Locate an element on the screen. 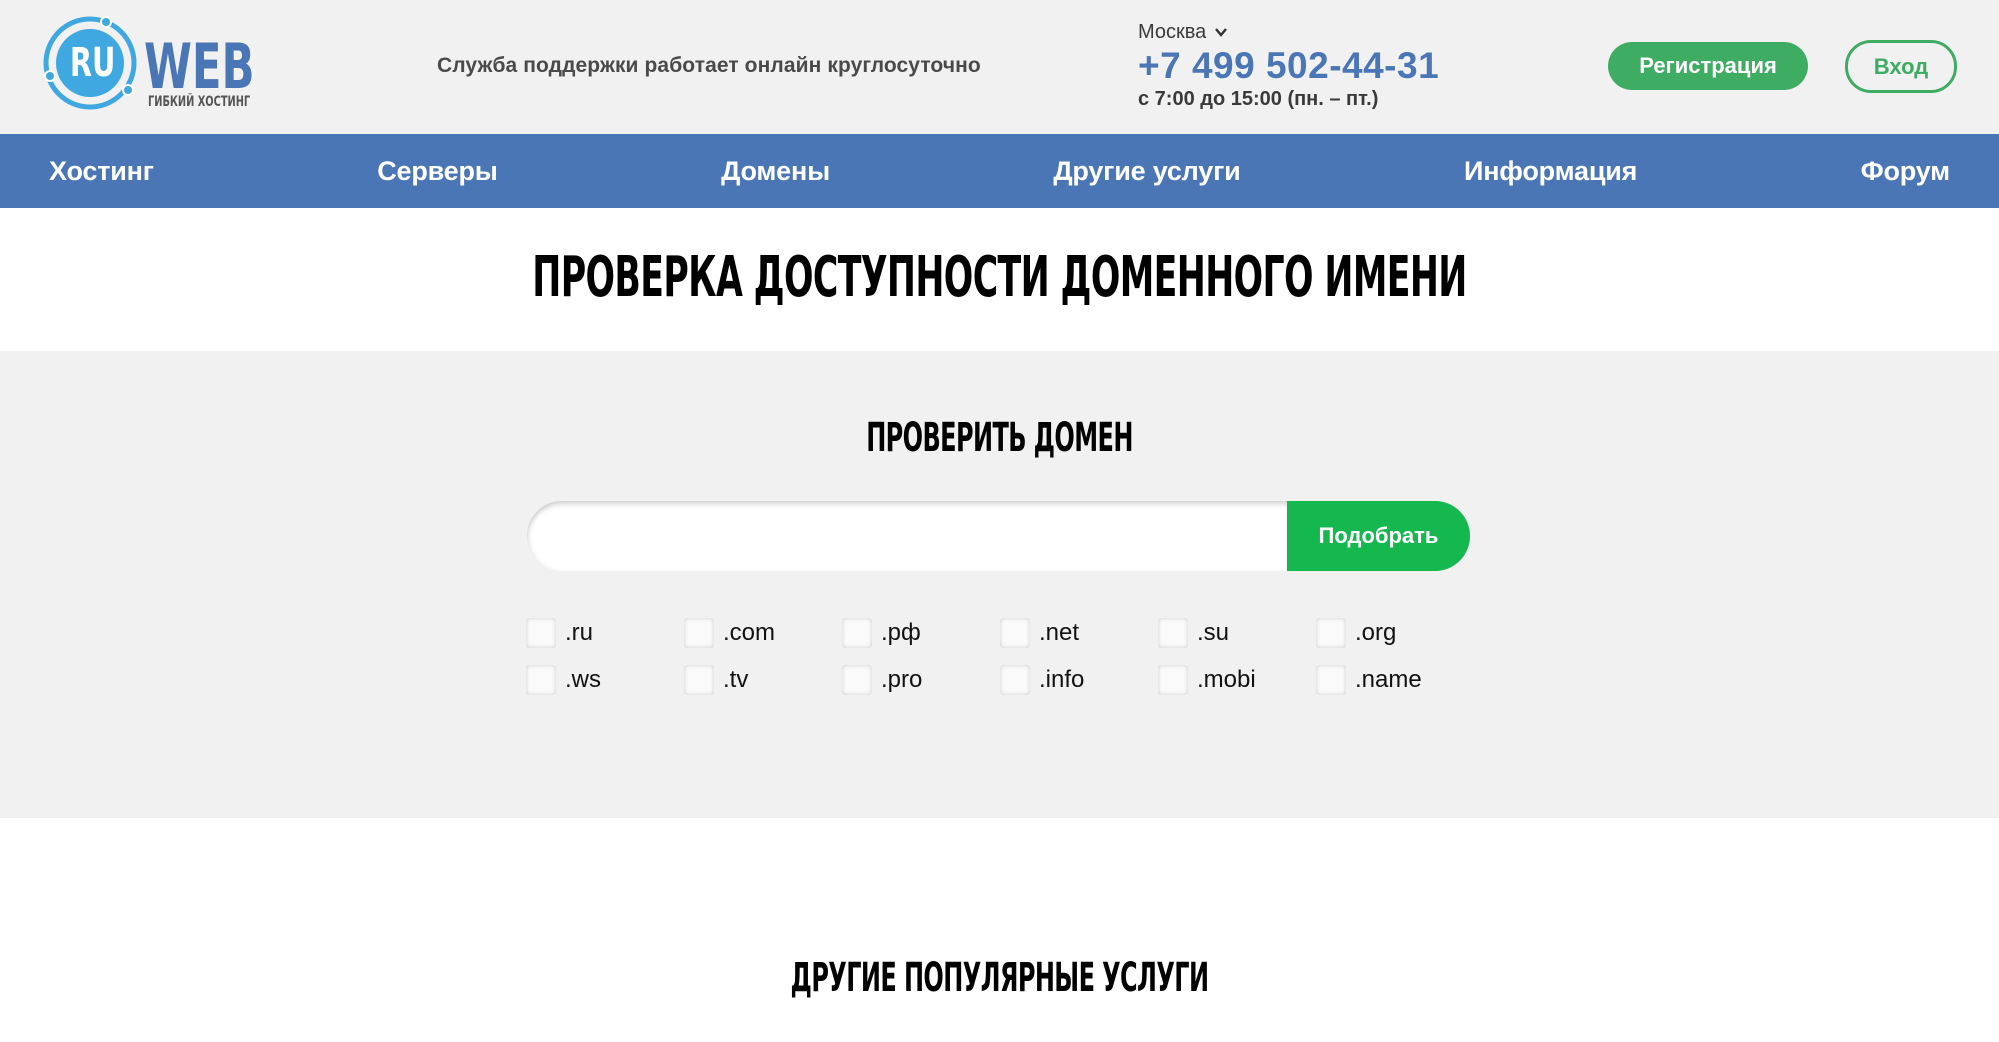  nav-item-servers: Серверы is located at coordinates (437, 171).